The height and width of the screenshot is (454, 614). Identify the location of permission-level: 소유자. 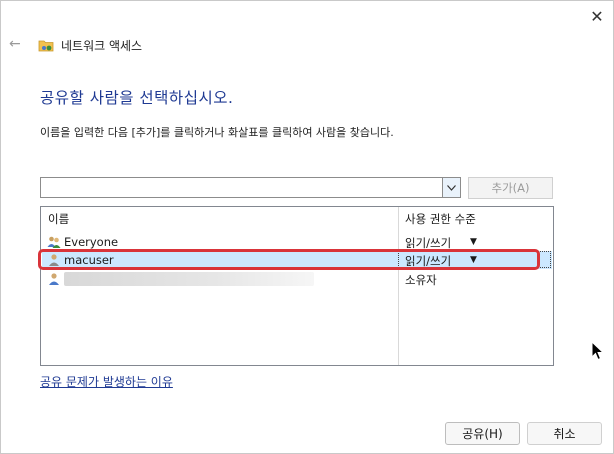
(421, 280).